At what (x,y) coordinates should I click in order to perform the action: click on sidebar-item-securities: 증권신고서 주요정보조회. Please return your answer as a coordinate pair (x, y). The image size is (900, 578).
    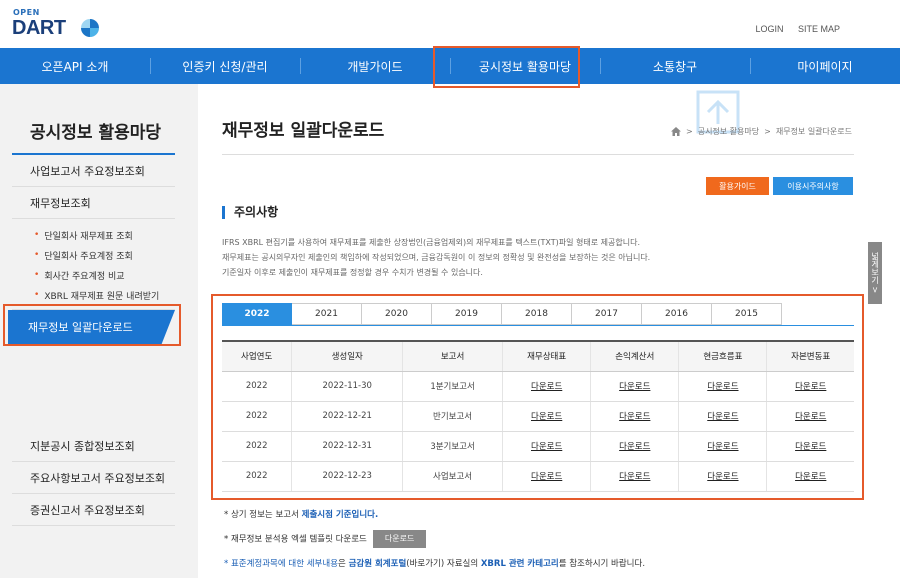
    Looking at the image, I should click on (93, 510).